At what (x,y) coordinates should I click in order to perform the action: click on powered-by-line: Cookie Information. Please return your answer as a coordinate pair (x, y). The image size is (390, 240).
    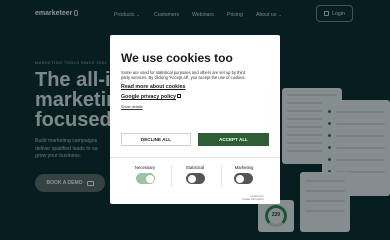
    Looking at the image, I should click on (253, 199).